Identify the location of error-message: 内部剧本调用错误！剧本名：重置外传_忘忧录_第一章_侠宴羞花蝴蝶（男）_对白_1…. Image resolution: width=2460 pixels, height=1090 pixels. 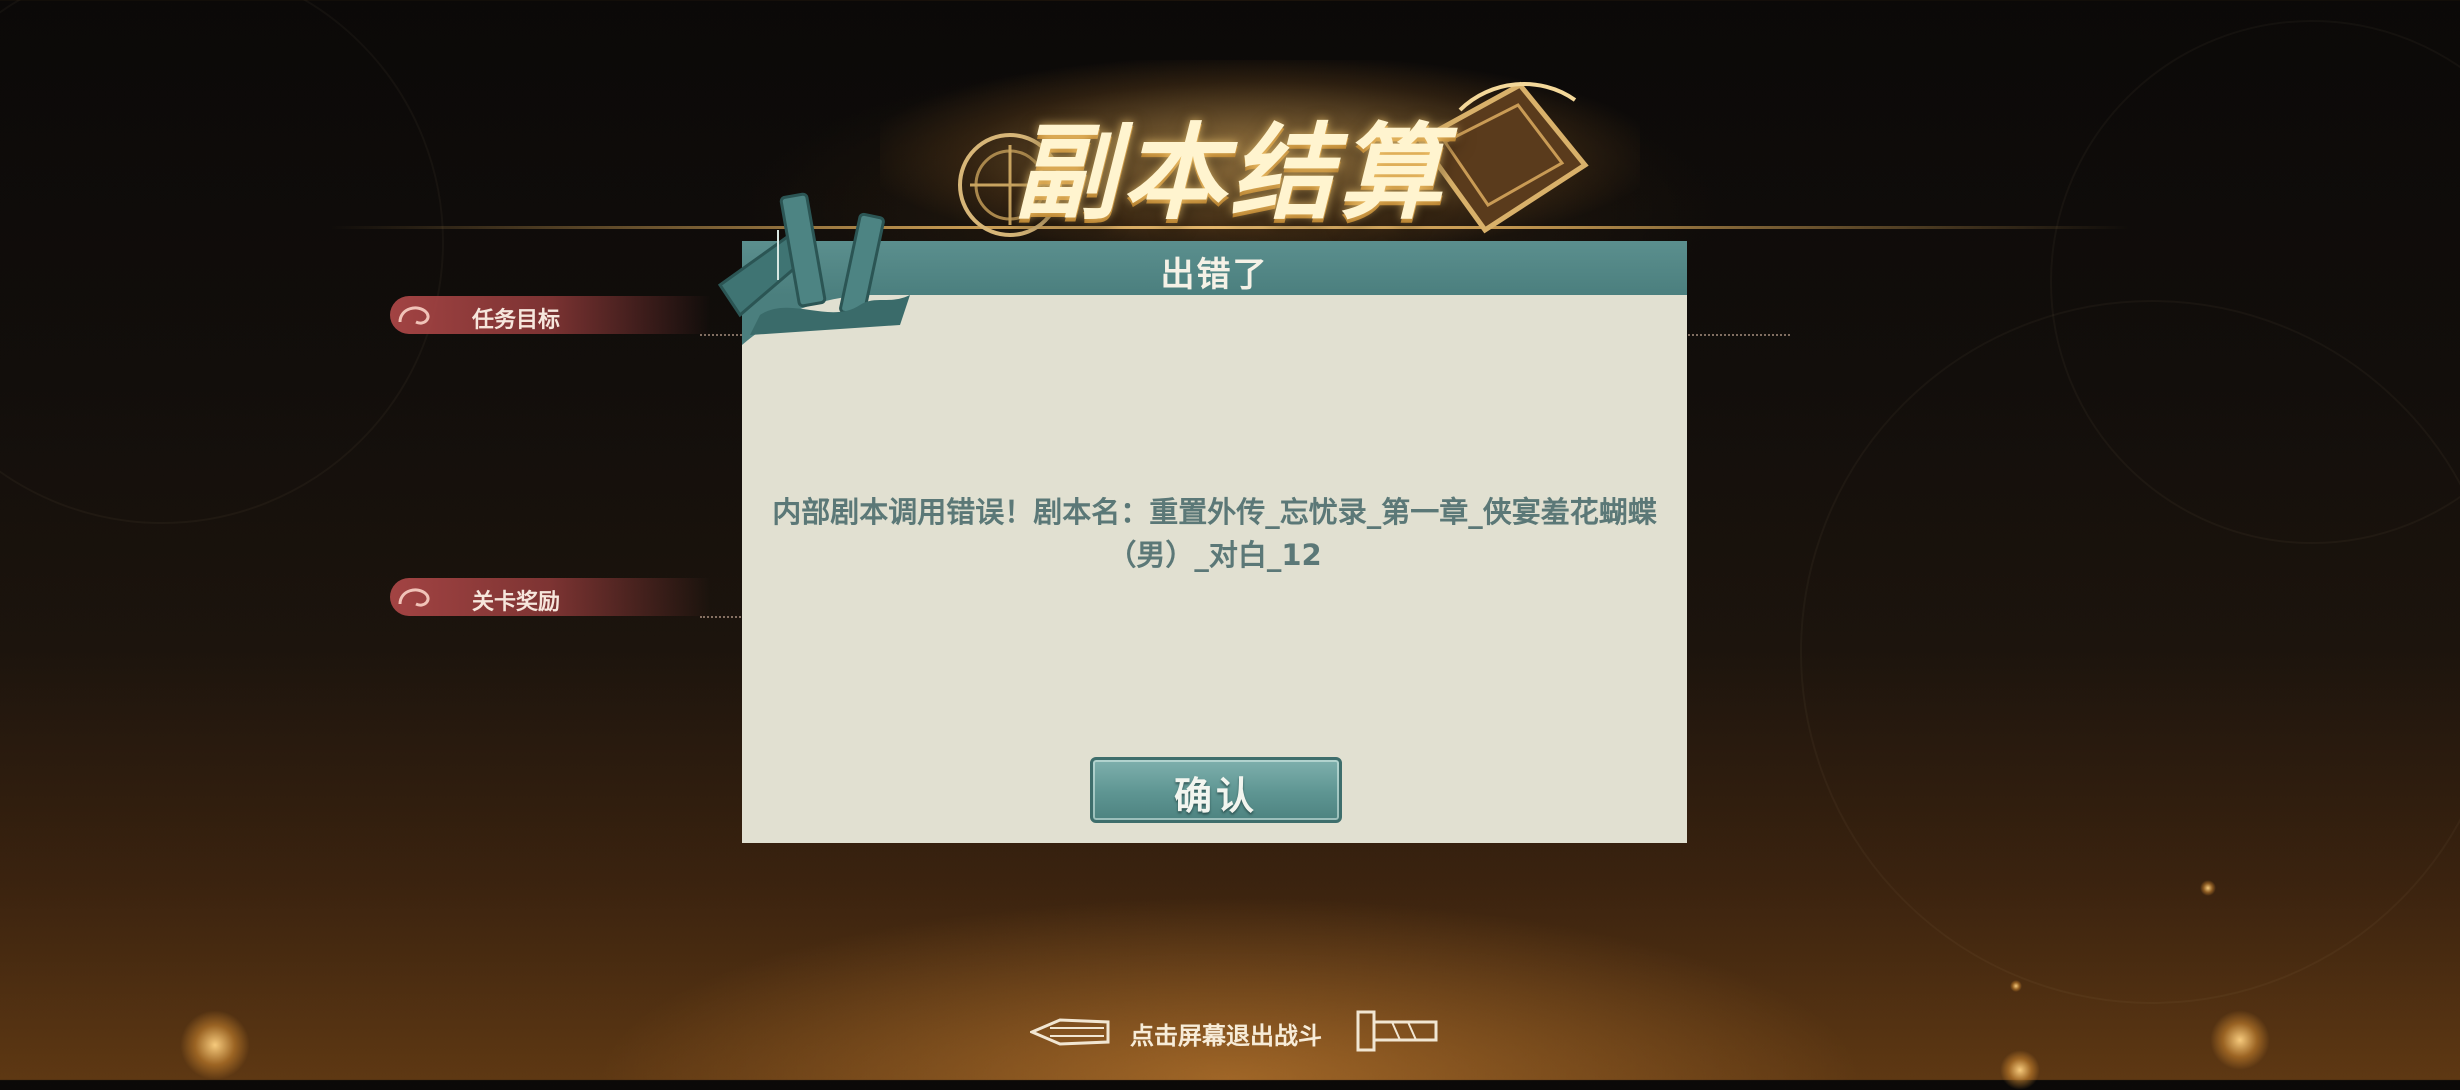
(1214, 533).